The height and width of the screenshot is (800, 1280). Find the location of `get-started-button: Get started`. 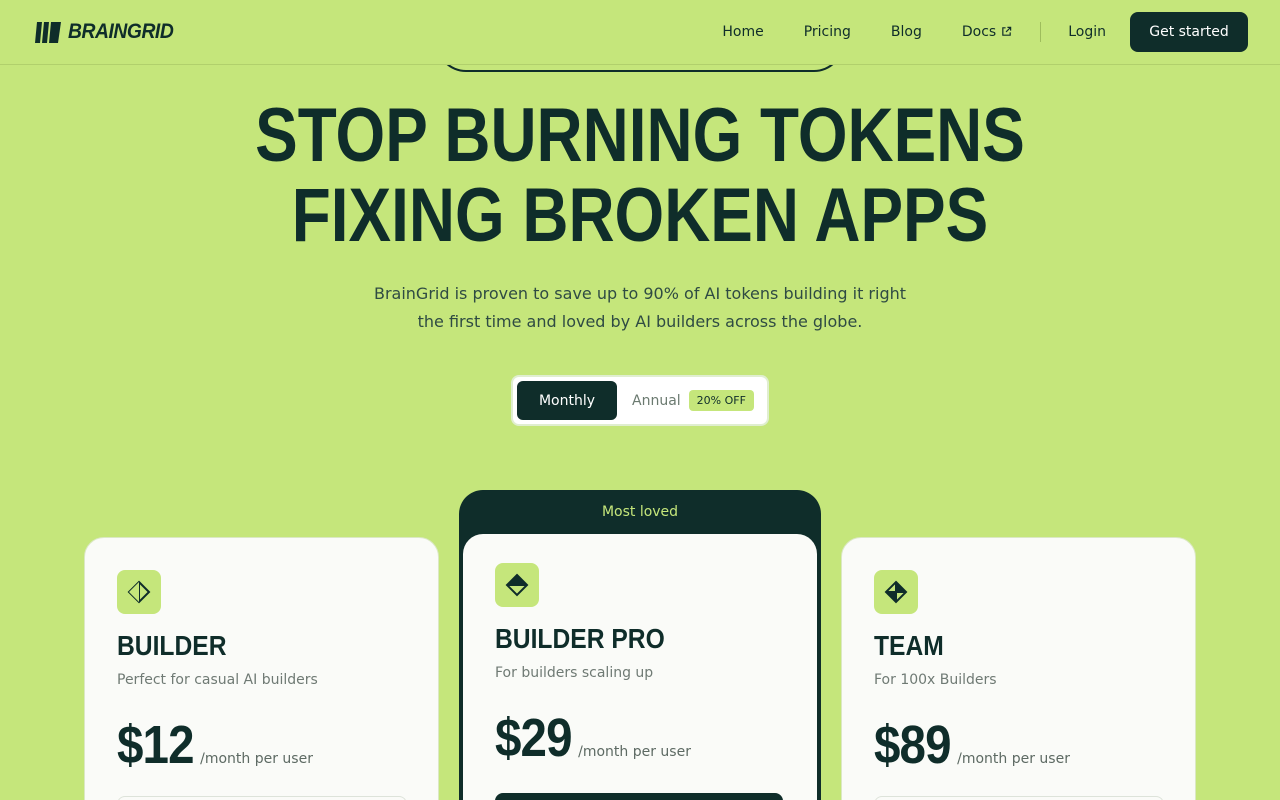

get-started-button: Get started is located at coordinates (1189, 32).